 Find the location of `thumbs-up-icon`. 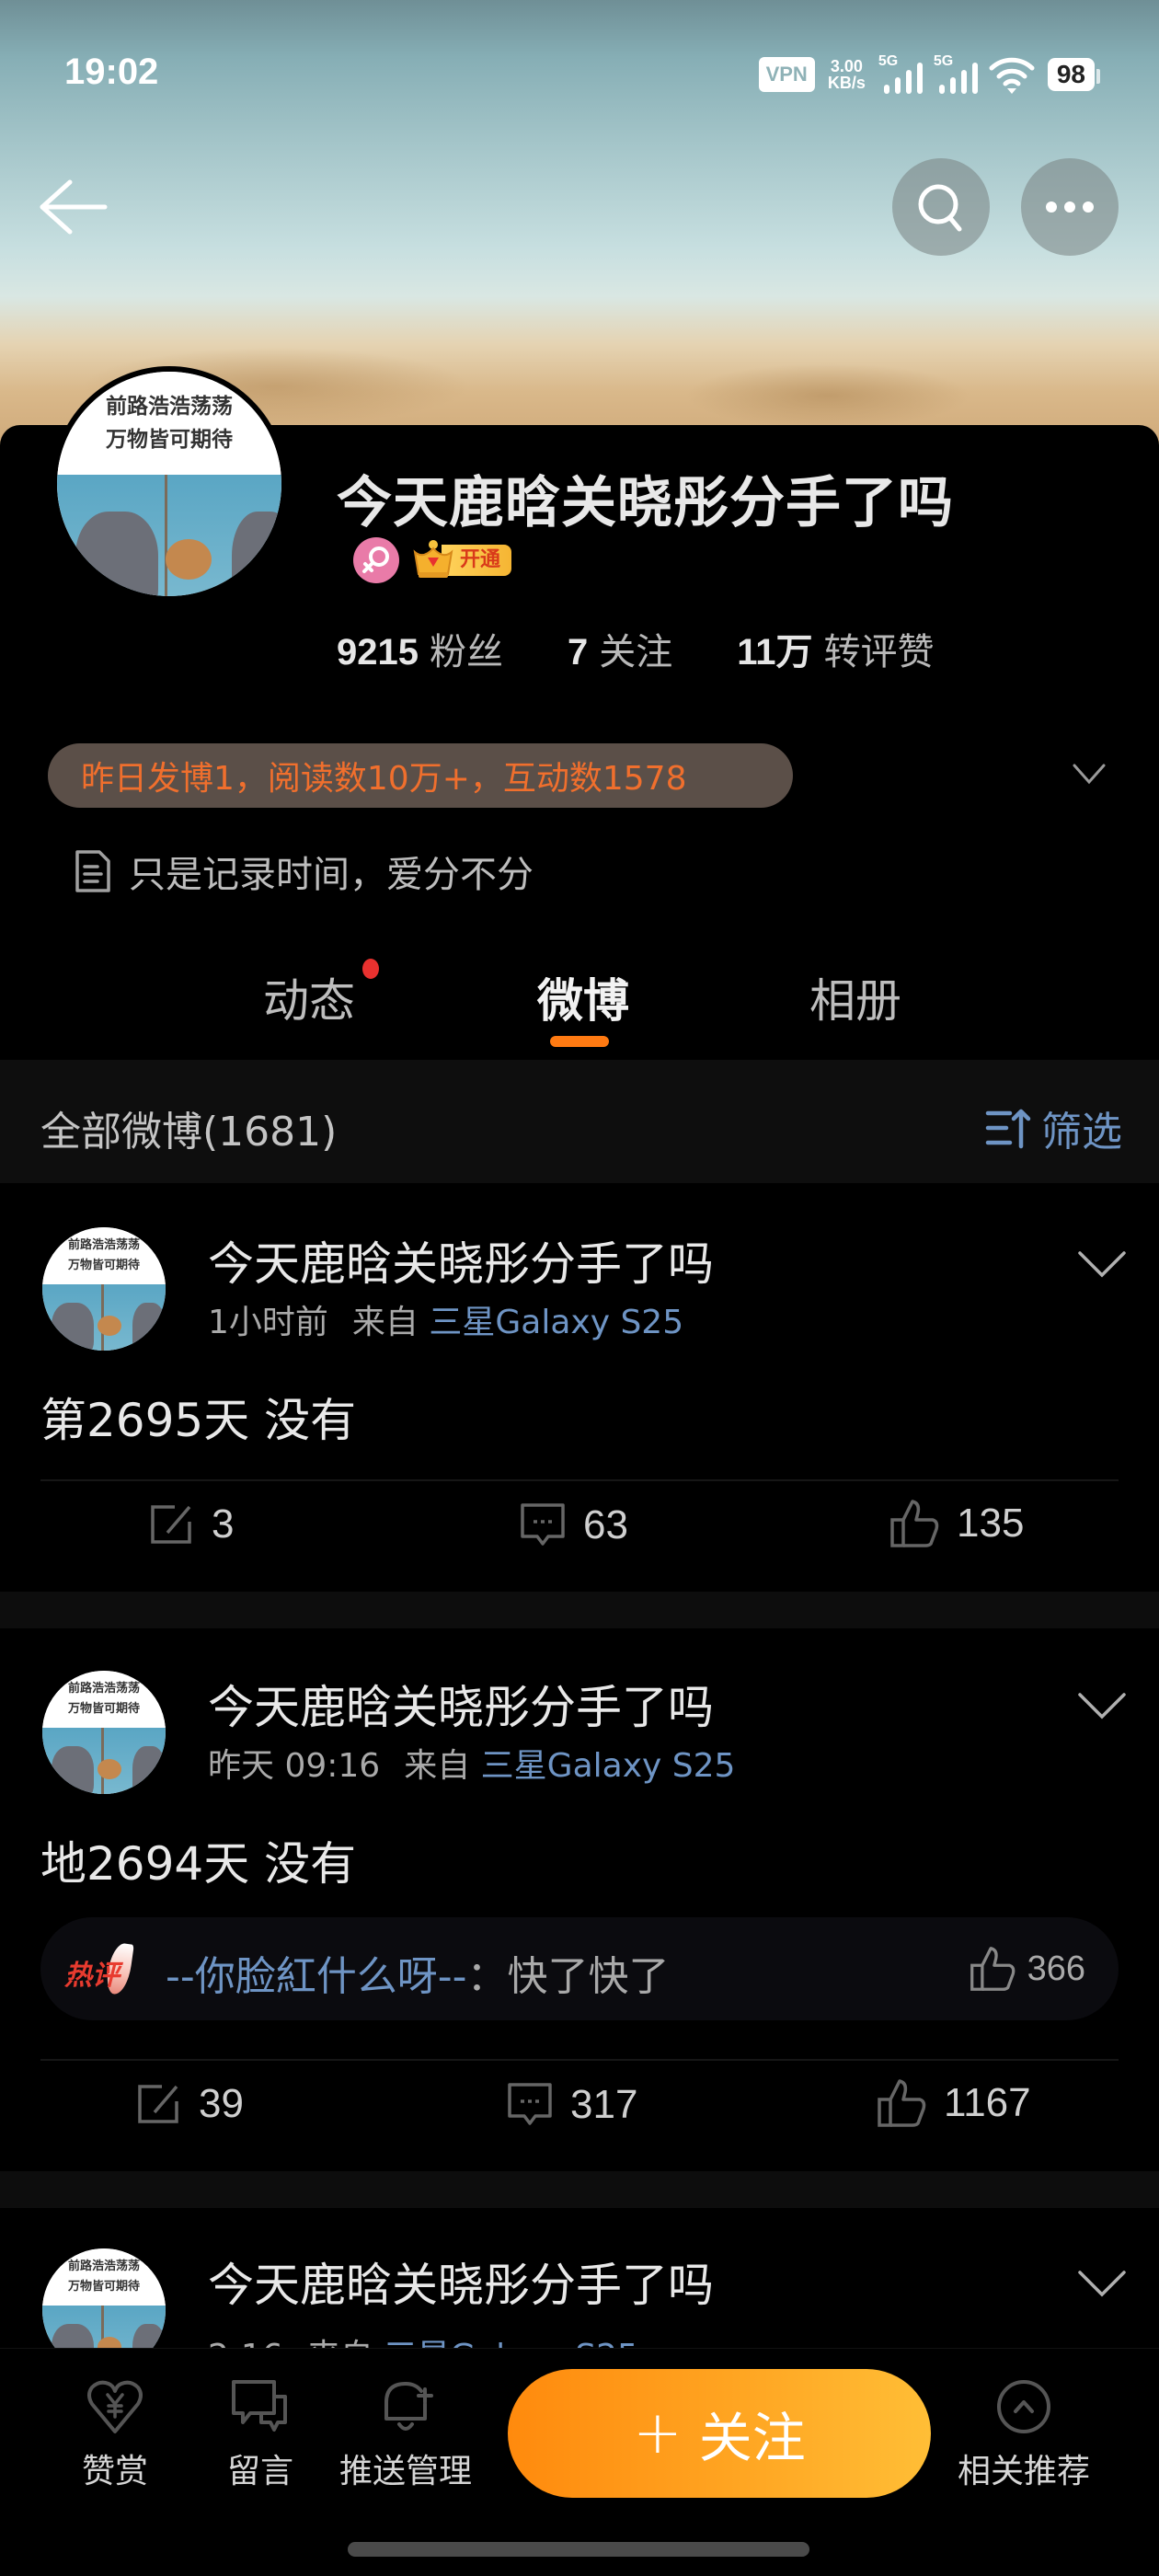

thumbs-up-icon is located at coordinates (902, 2103).